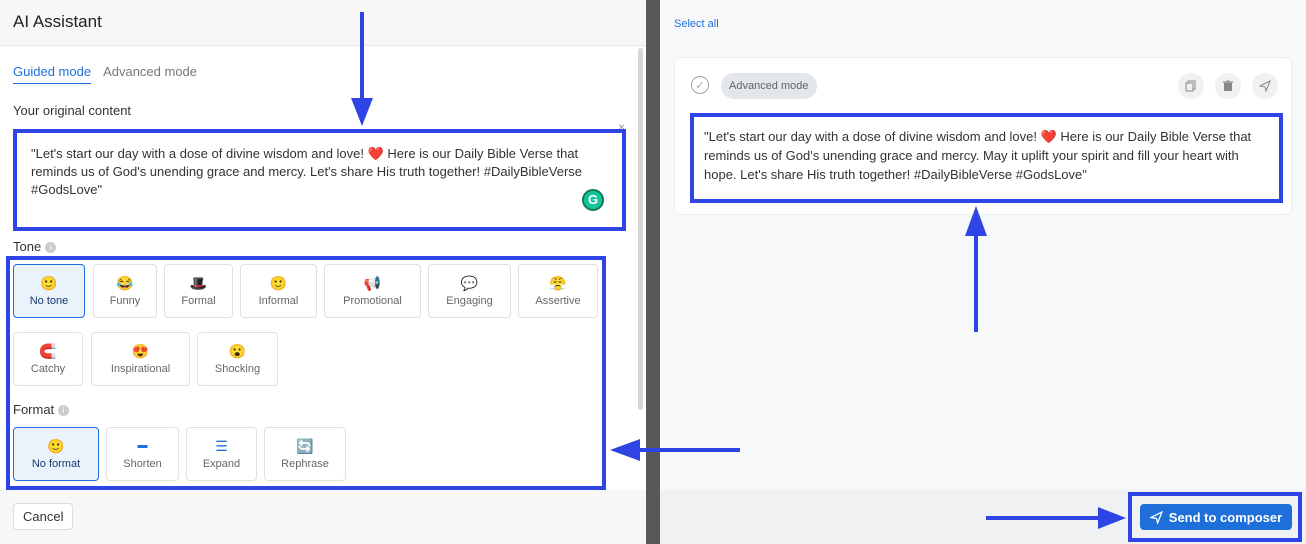 The image size is (1306, 544). I want to click on cancel-button: Cancel, so click(43, 516).